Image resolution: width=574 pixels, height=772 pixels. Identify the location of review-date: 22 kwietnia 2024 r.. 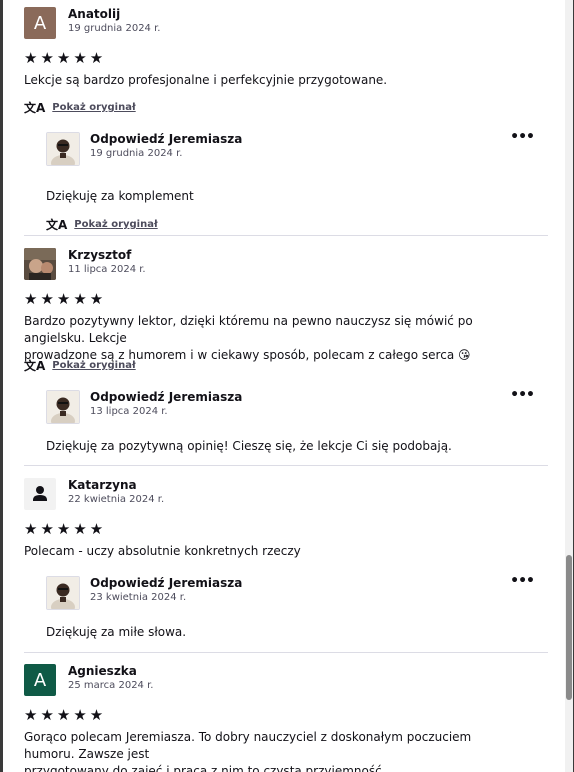
(116, 499).